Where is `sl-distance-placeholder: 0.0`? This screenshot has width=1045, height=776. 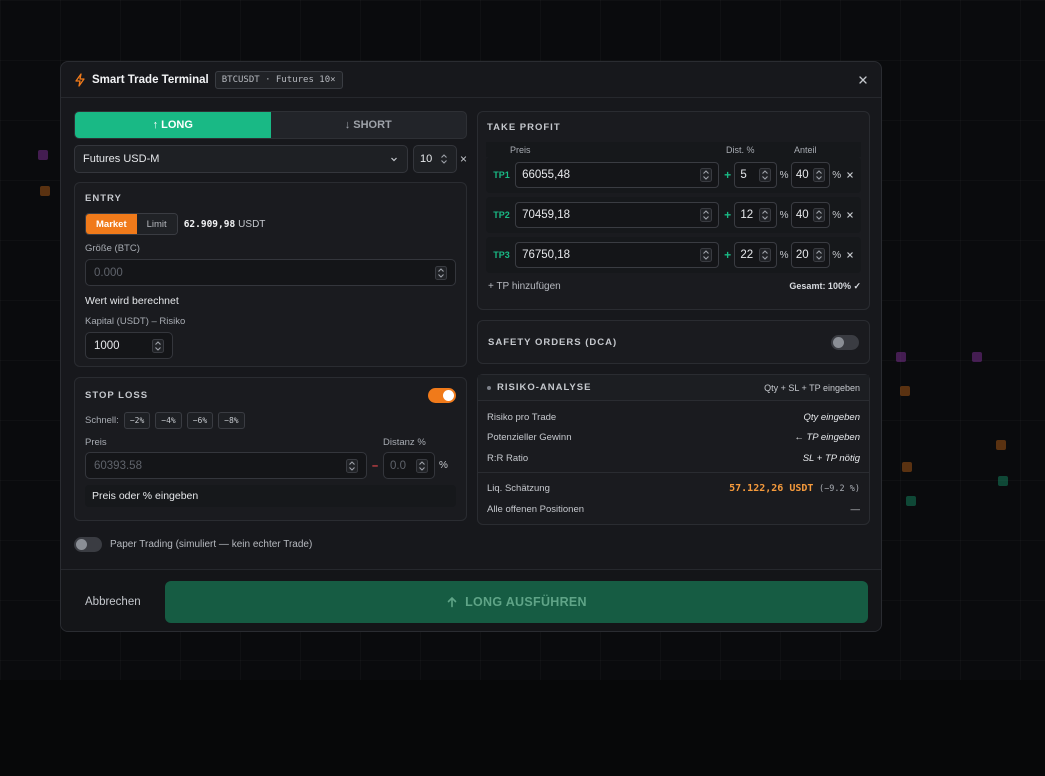 sl-distance-placeholder: 0.0 is located at coordinates (398, 465).